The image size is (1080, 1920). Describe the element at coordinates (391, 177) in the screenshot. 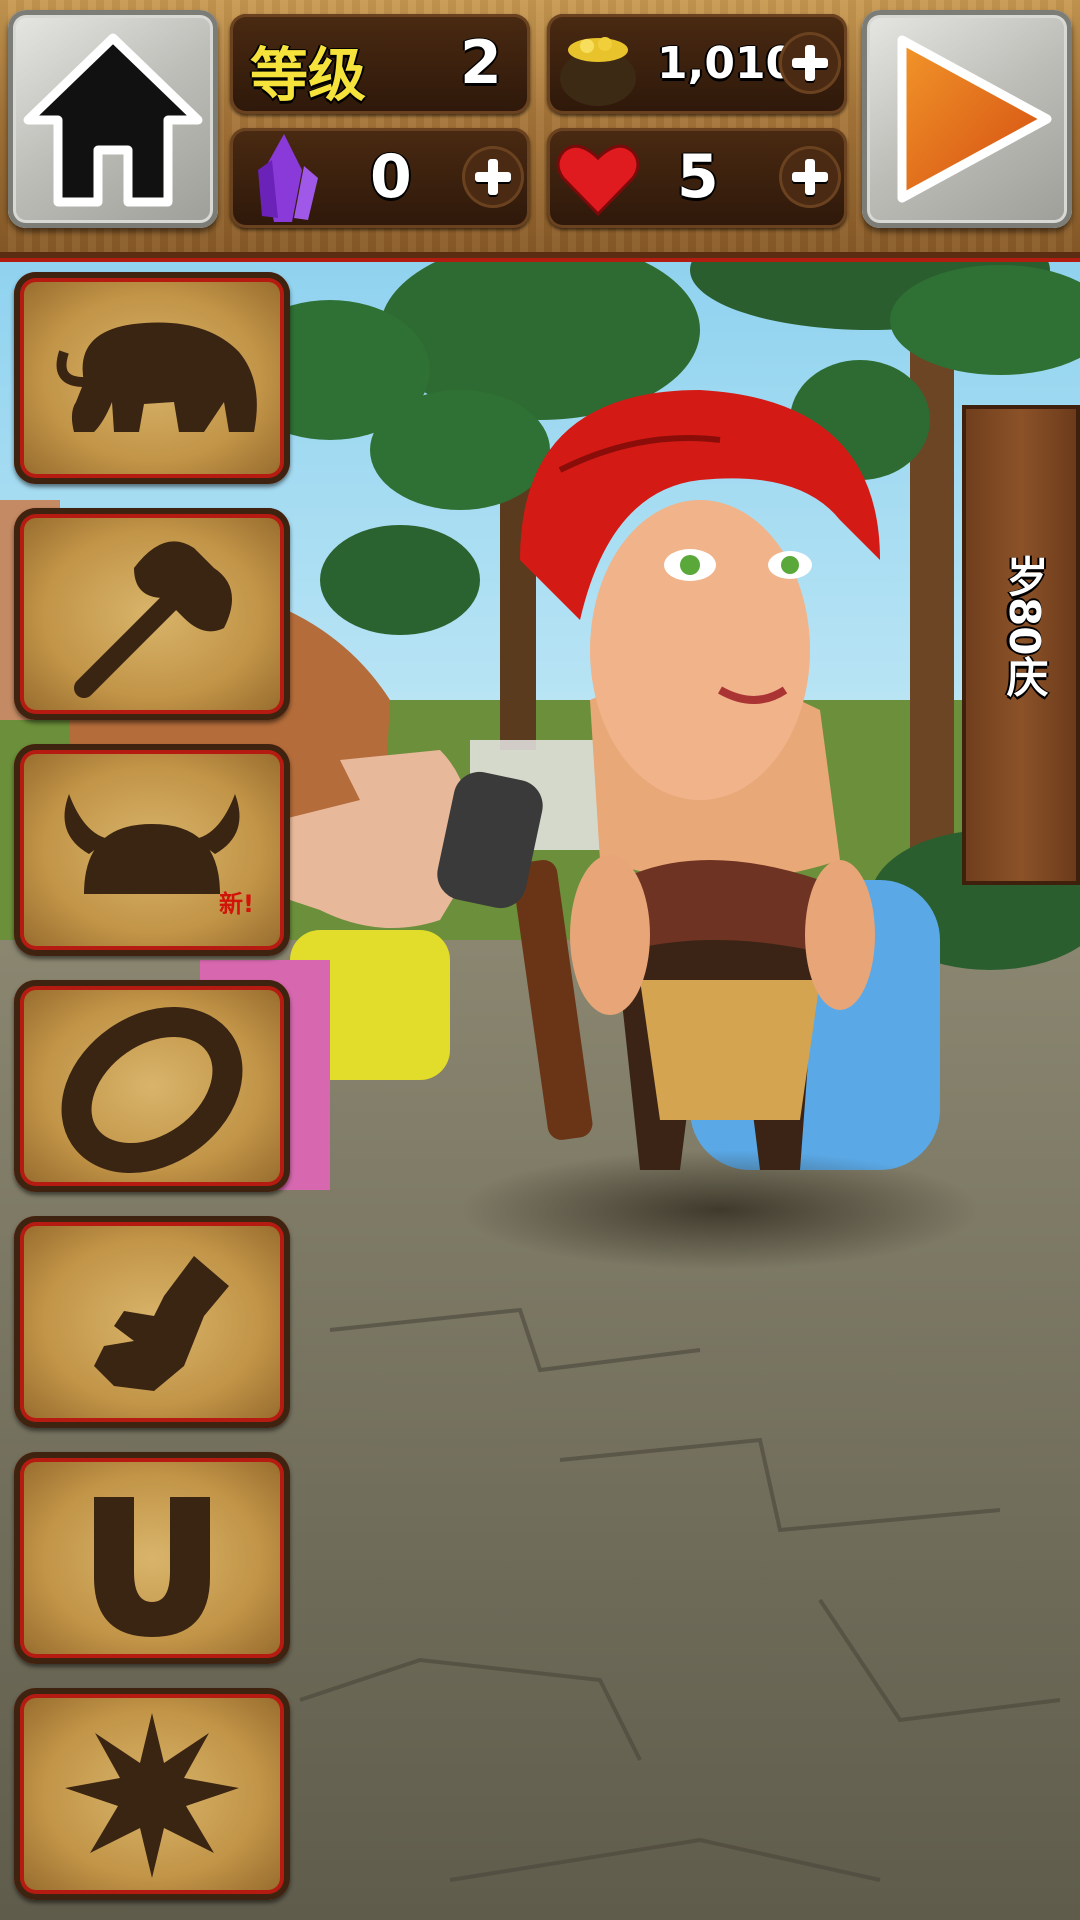

I see `gems-value: 0` at that location.